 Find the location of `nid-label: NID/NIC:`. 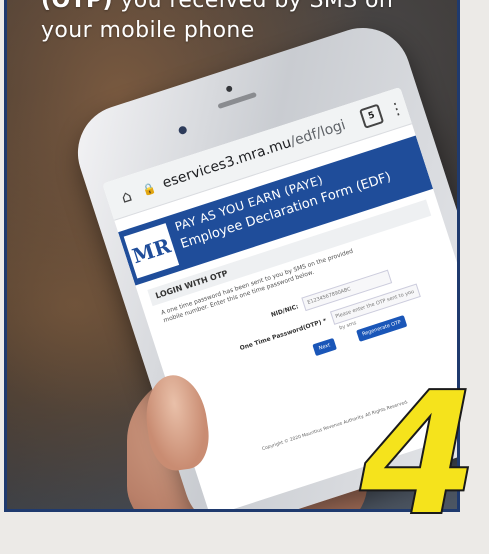

nid-label: NID/NIC: is located at coordinates (285, 310).